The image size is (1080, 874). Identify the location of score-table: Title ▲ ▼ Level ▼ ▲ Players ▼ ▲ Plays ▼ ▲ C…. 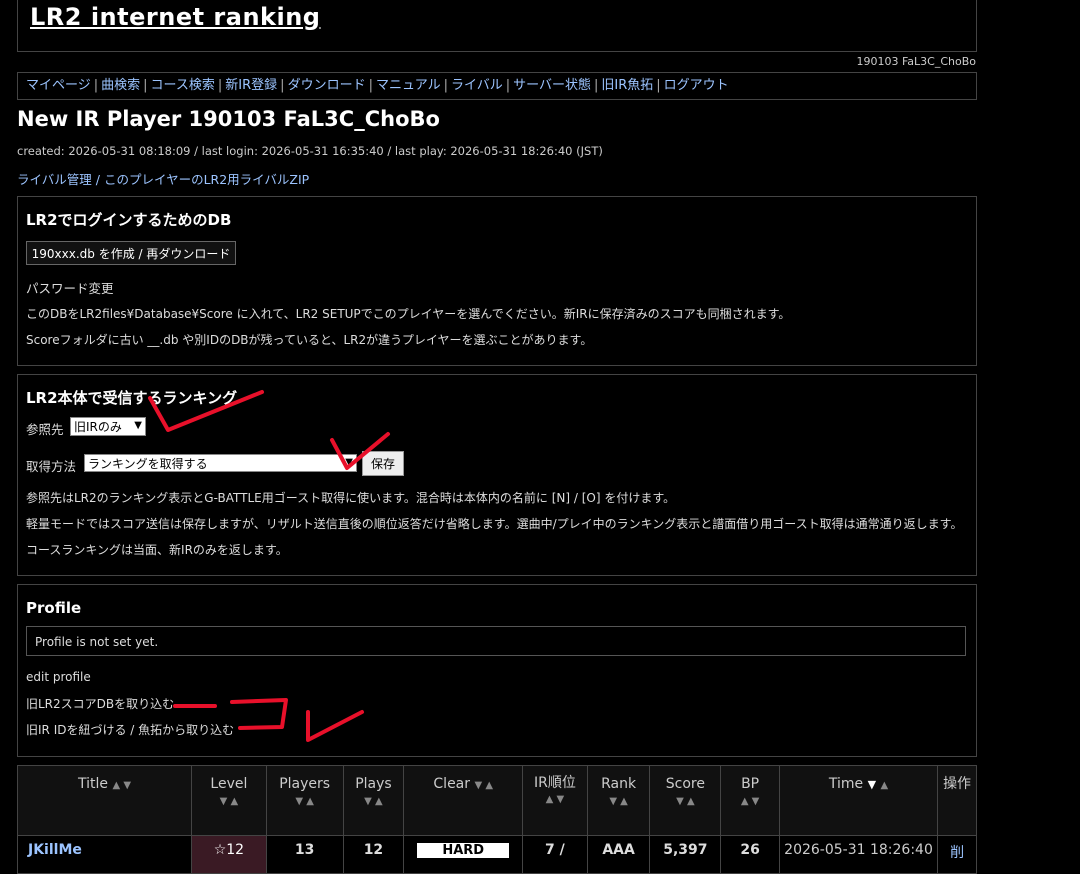
(496, 819).